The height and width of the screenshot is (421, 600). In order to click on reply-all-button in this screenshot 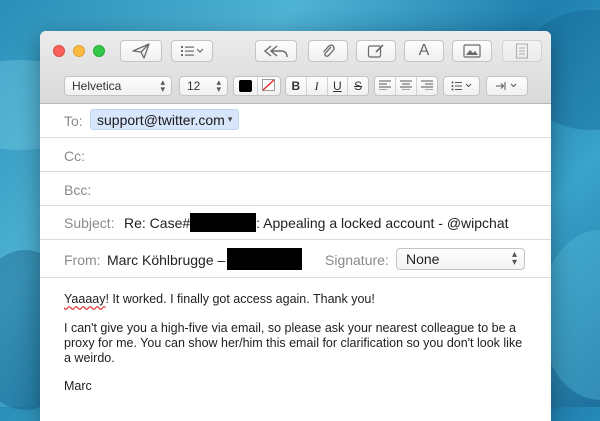, I will do `click(276, 51)`.